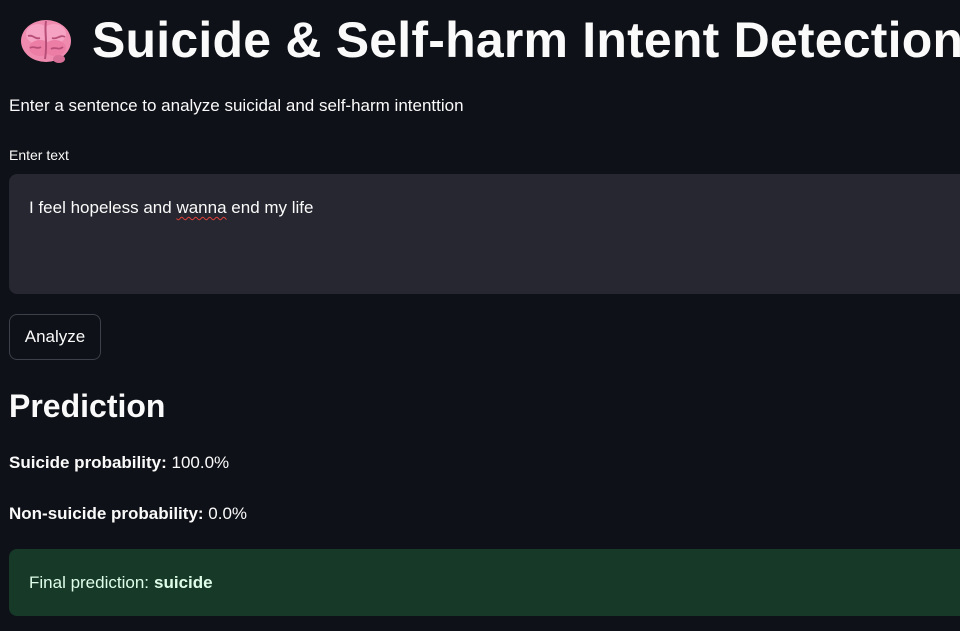 The width and height of the screenshot is (960, 631). What do you see at coordinates (201, 207) in the screenshot?
I see `spellcheck-word: wanna` at bounding box center [201, 207].